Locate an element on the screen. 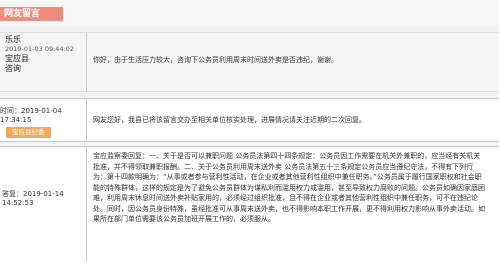 The image size is (499, 261). reply-1-body: 网友您好，我县已将该留言交办至相关单位核实处理，进展情况请关注近期的二次回复。 is located at coordinates (289, 120).